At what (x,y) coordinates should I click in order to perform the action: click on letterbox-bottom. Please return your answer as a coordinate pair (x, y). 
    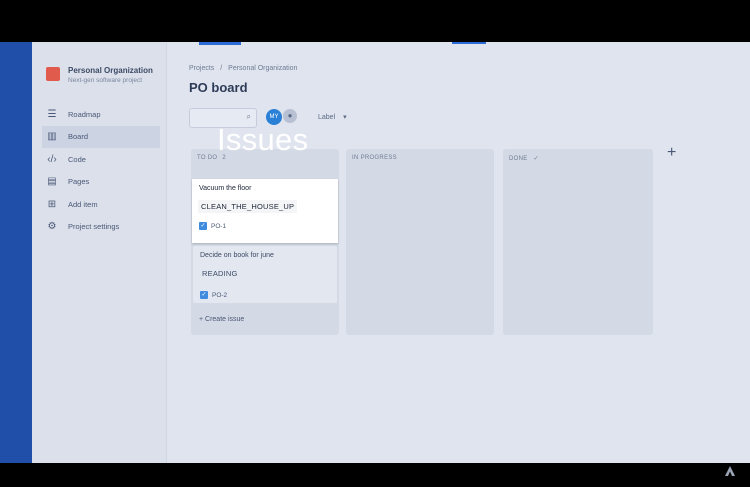
    Looking at the image, I should click on (375, 475).